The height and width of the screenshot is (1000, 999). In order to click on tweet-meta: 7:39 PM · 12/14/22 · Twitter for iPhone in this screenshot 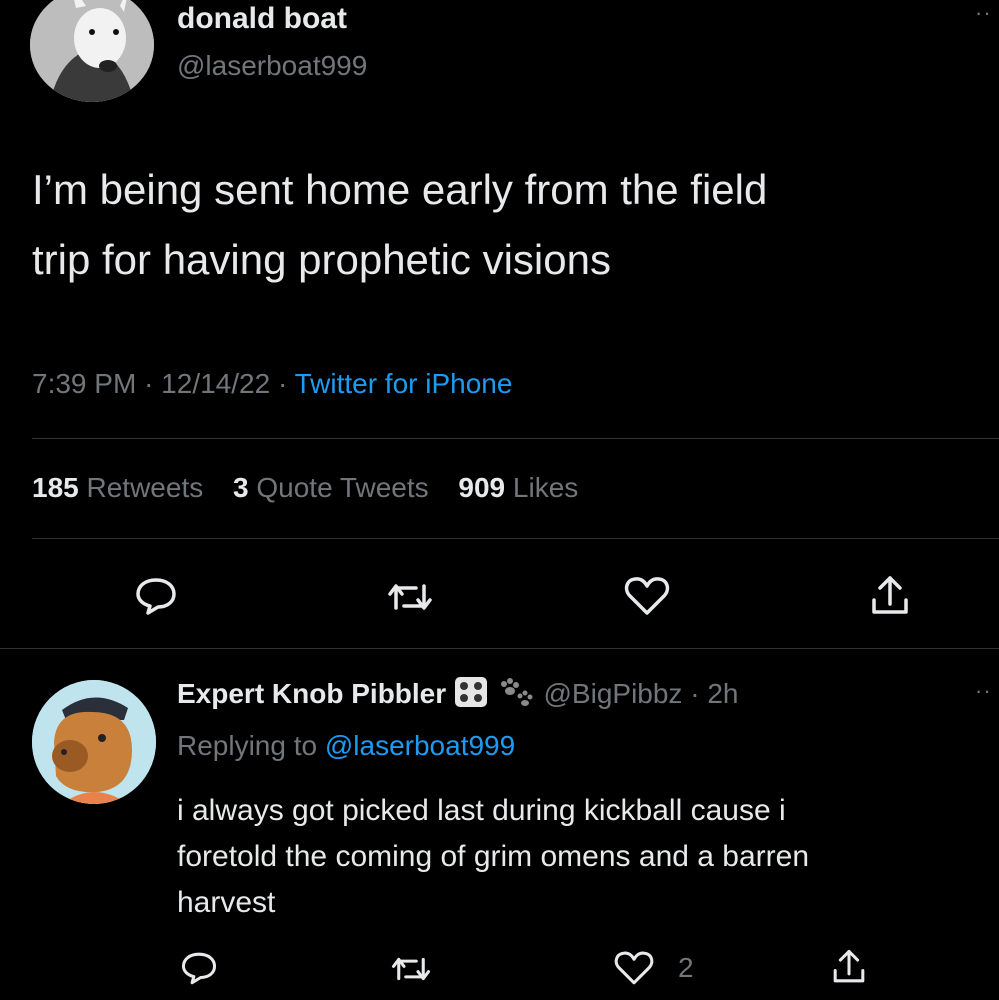, I will do `click(272, 384)`.